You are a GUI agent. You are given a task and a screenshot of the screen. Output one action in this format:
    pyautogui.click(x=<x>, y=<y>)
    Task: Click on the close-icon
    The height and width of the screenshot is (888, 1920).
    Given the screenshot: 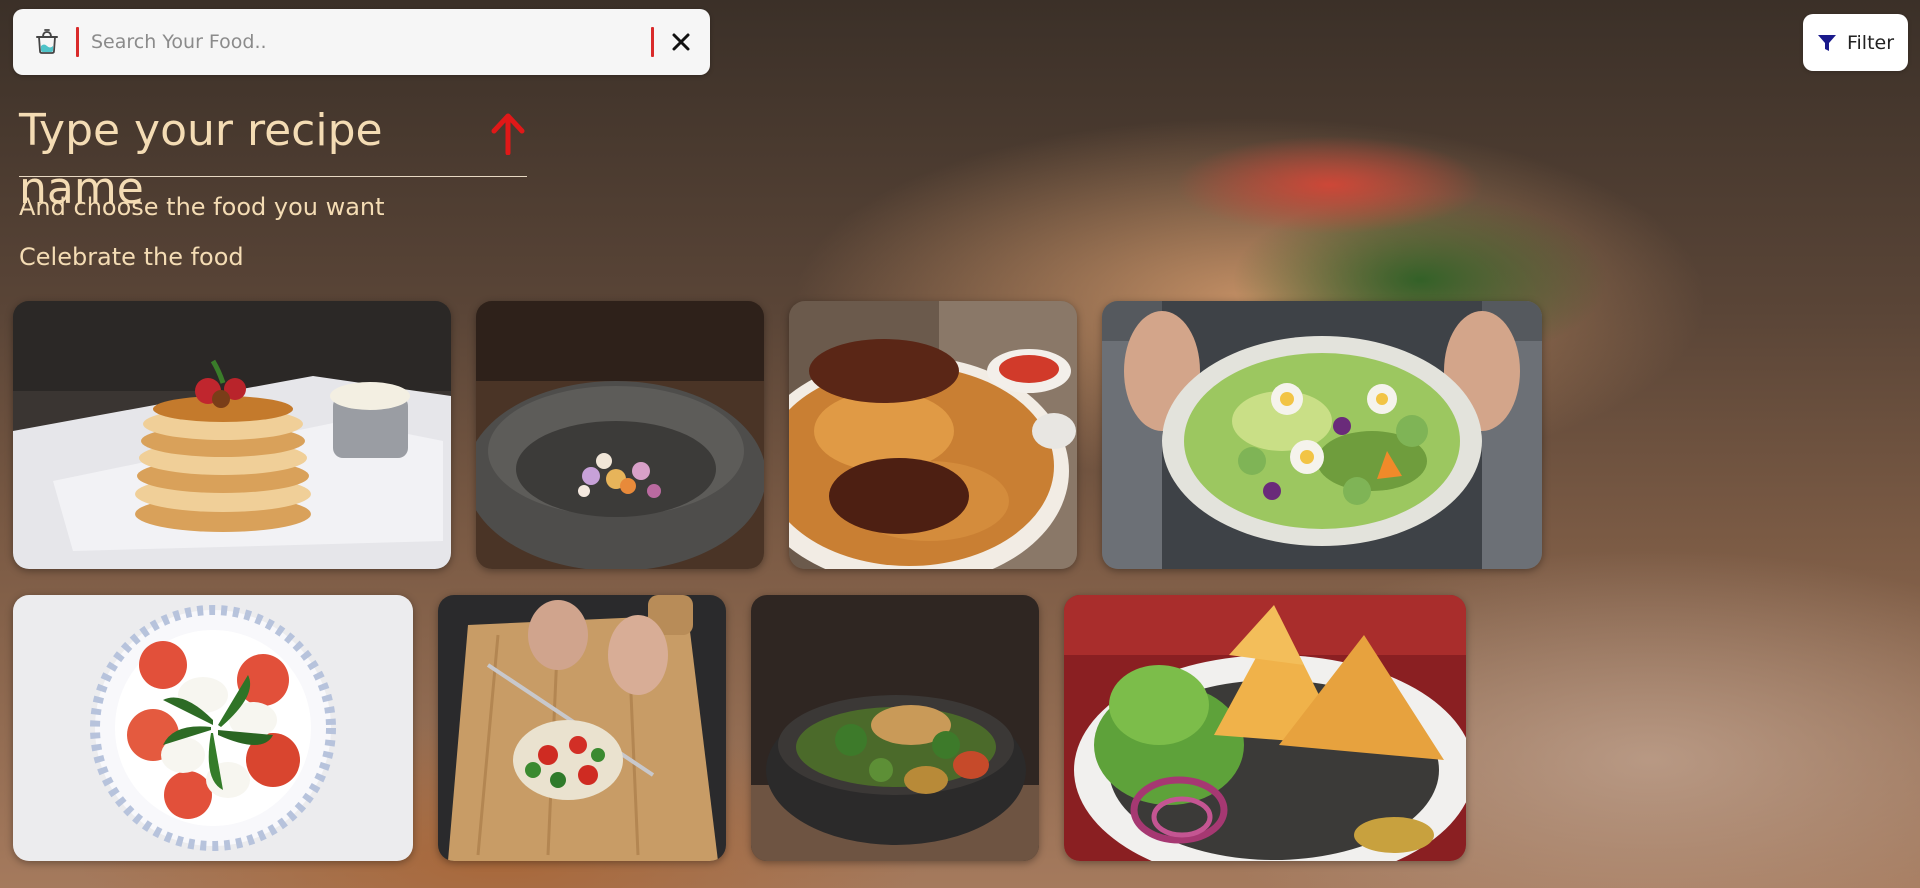 What is the action you would take?
    pyautogui.click(x=681, y=42)
    